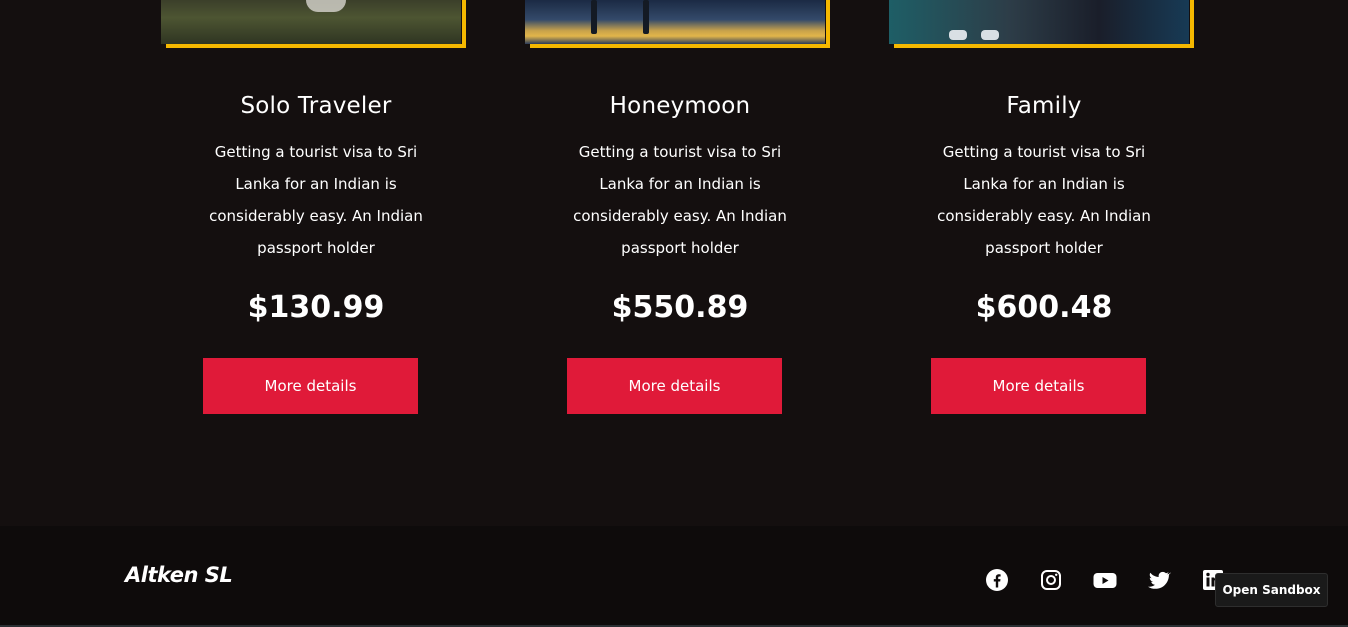 This screenshot has width=1348, height=627. What do you see at coordinates (179, 575) in the screenshot?
I see `footer-brand-logo: Altken SL` at bounding box center [179, 575].